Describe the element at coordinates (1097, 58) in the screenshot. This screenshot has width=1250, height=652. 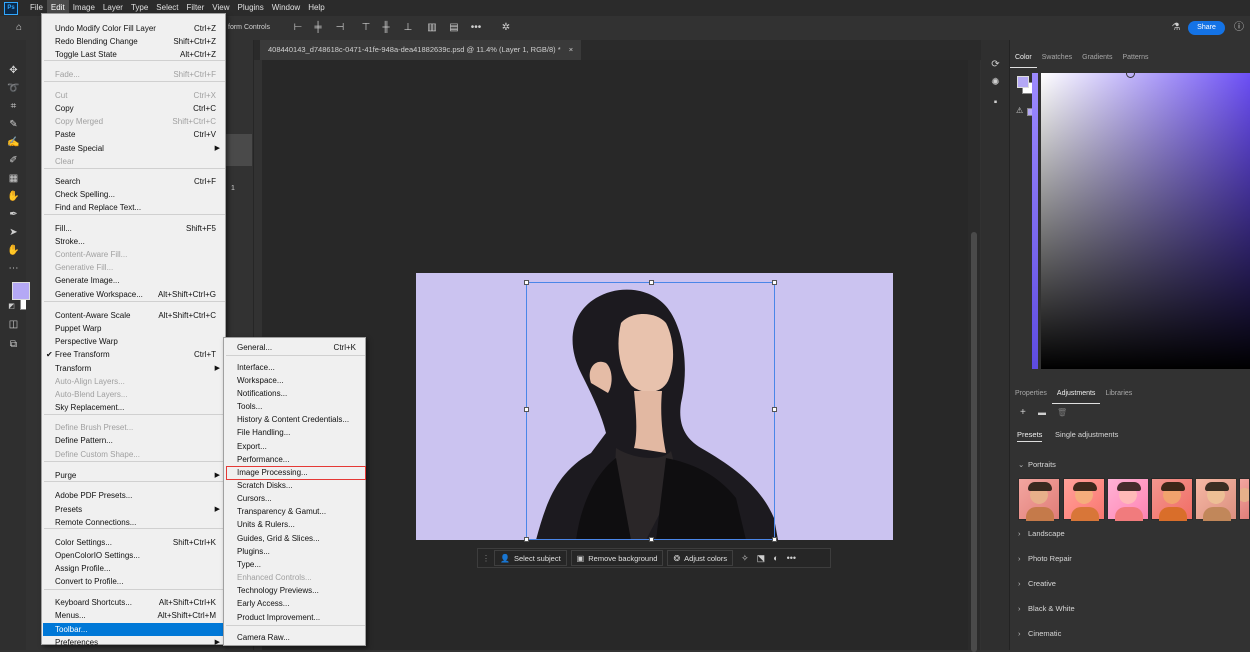
I see `tab-gradients: Gradients` at that location.